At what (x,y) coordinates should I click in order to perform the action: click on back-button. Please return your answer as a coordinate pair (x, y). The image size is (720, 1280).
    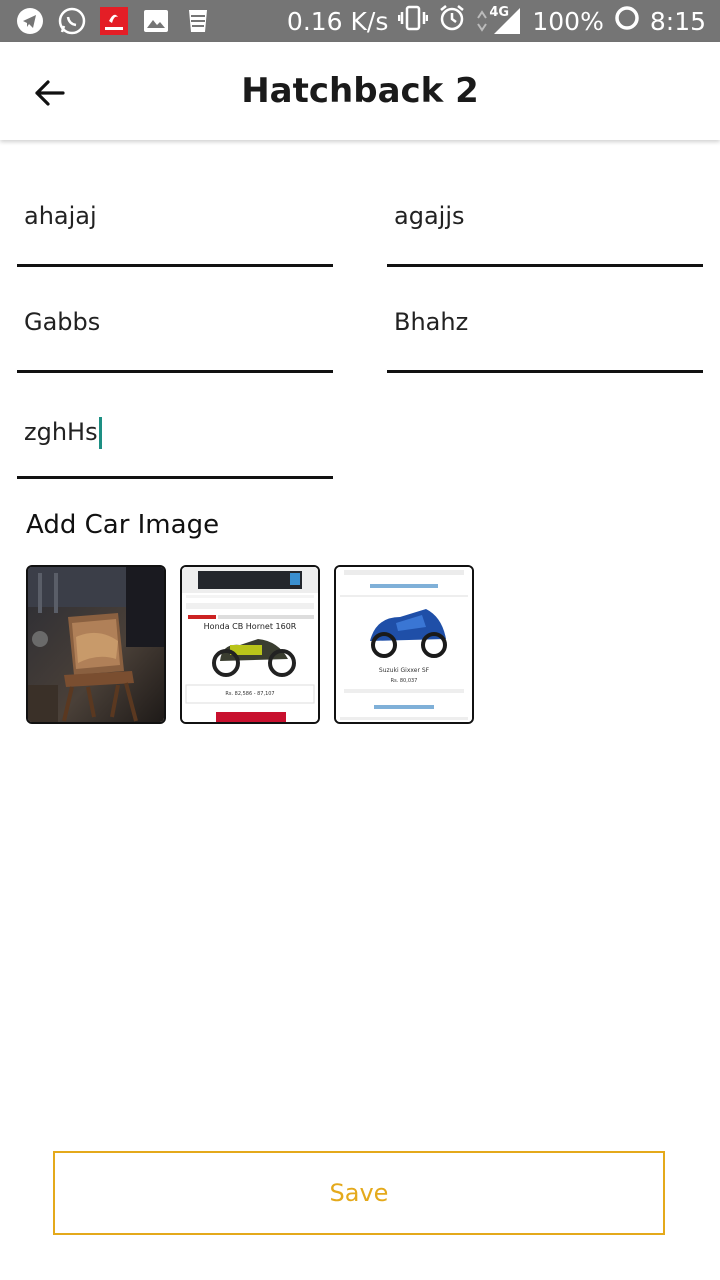
    Looking at the image, I should click on (49, 93).